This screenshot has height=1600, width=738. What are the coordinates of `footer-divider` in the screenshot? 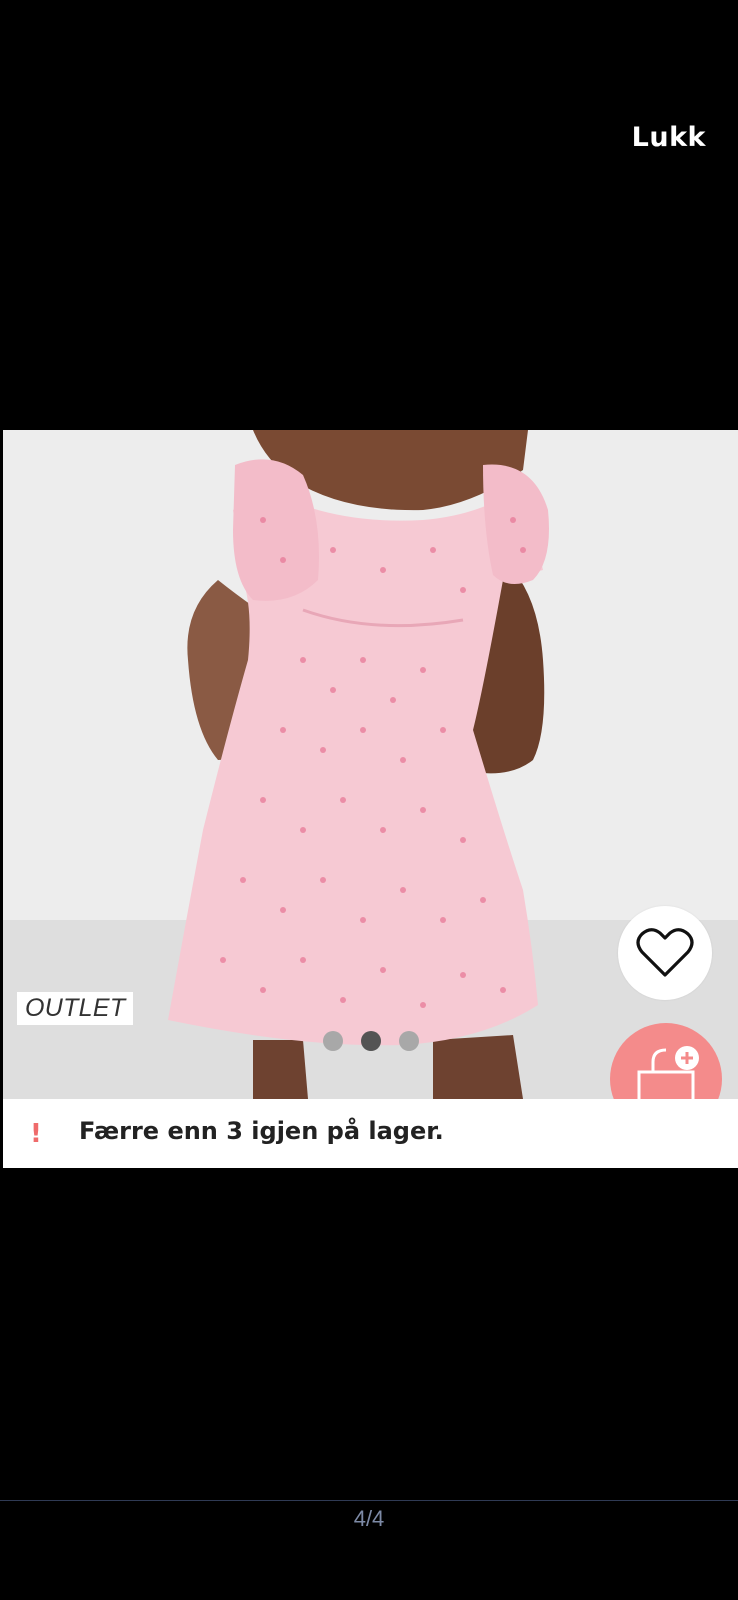 It's located at (369, 1500).